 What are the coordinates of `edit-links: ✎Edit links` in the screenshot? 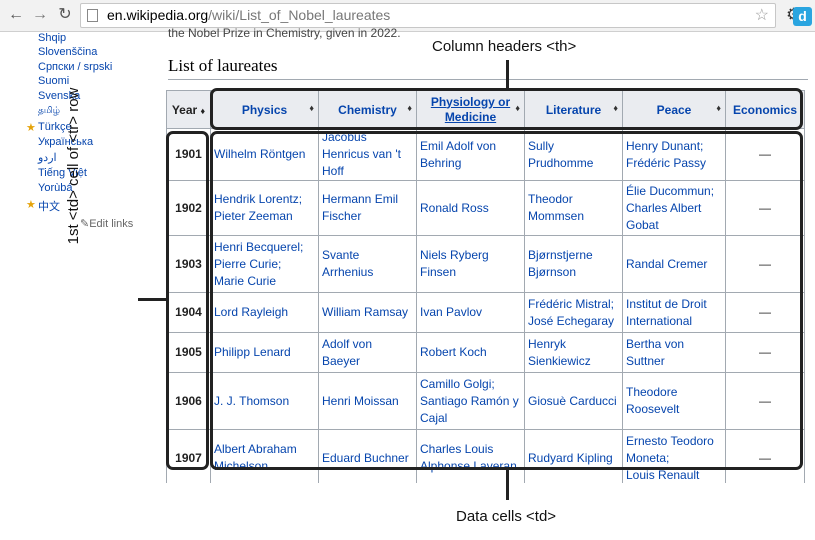 It's located at (106, 223).